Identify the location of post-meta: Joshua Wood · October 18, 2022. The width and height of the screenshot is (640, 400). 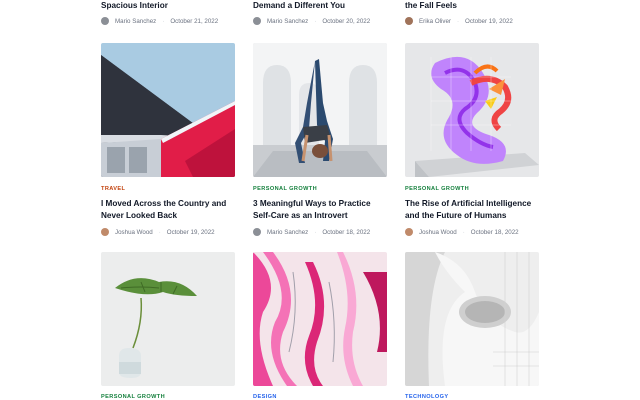
(472, 232).